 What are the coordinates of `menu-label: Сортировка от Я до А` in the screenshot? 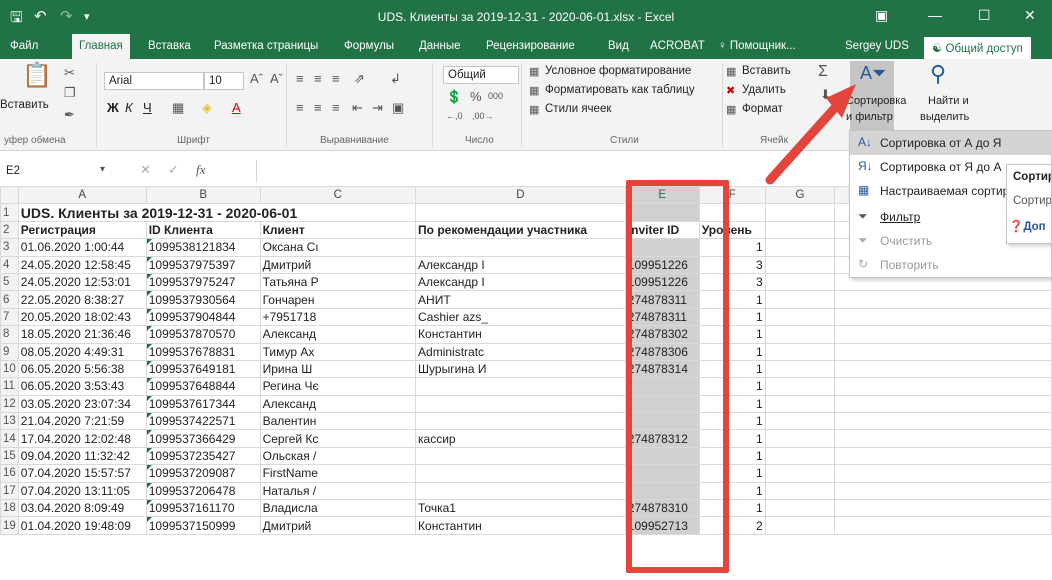 It's located at (941, 167).